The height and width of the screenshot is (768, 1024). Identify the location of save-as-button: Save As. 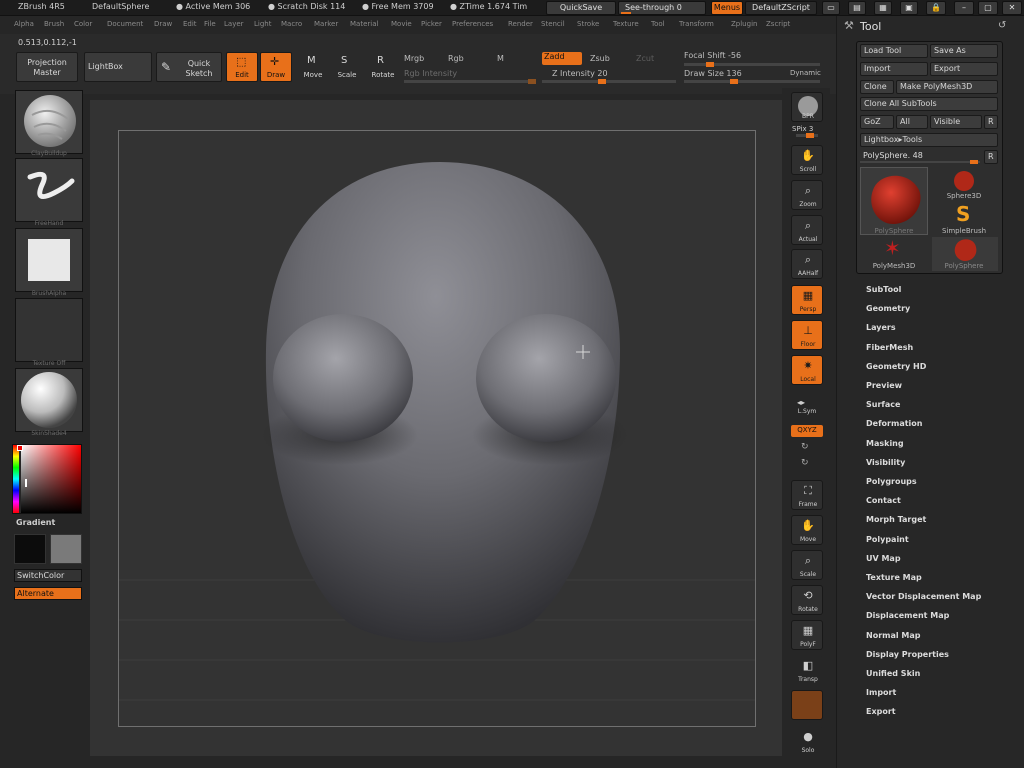
(964, 51).